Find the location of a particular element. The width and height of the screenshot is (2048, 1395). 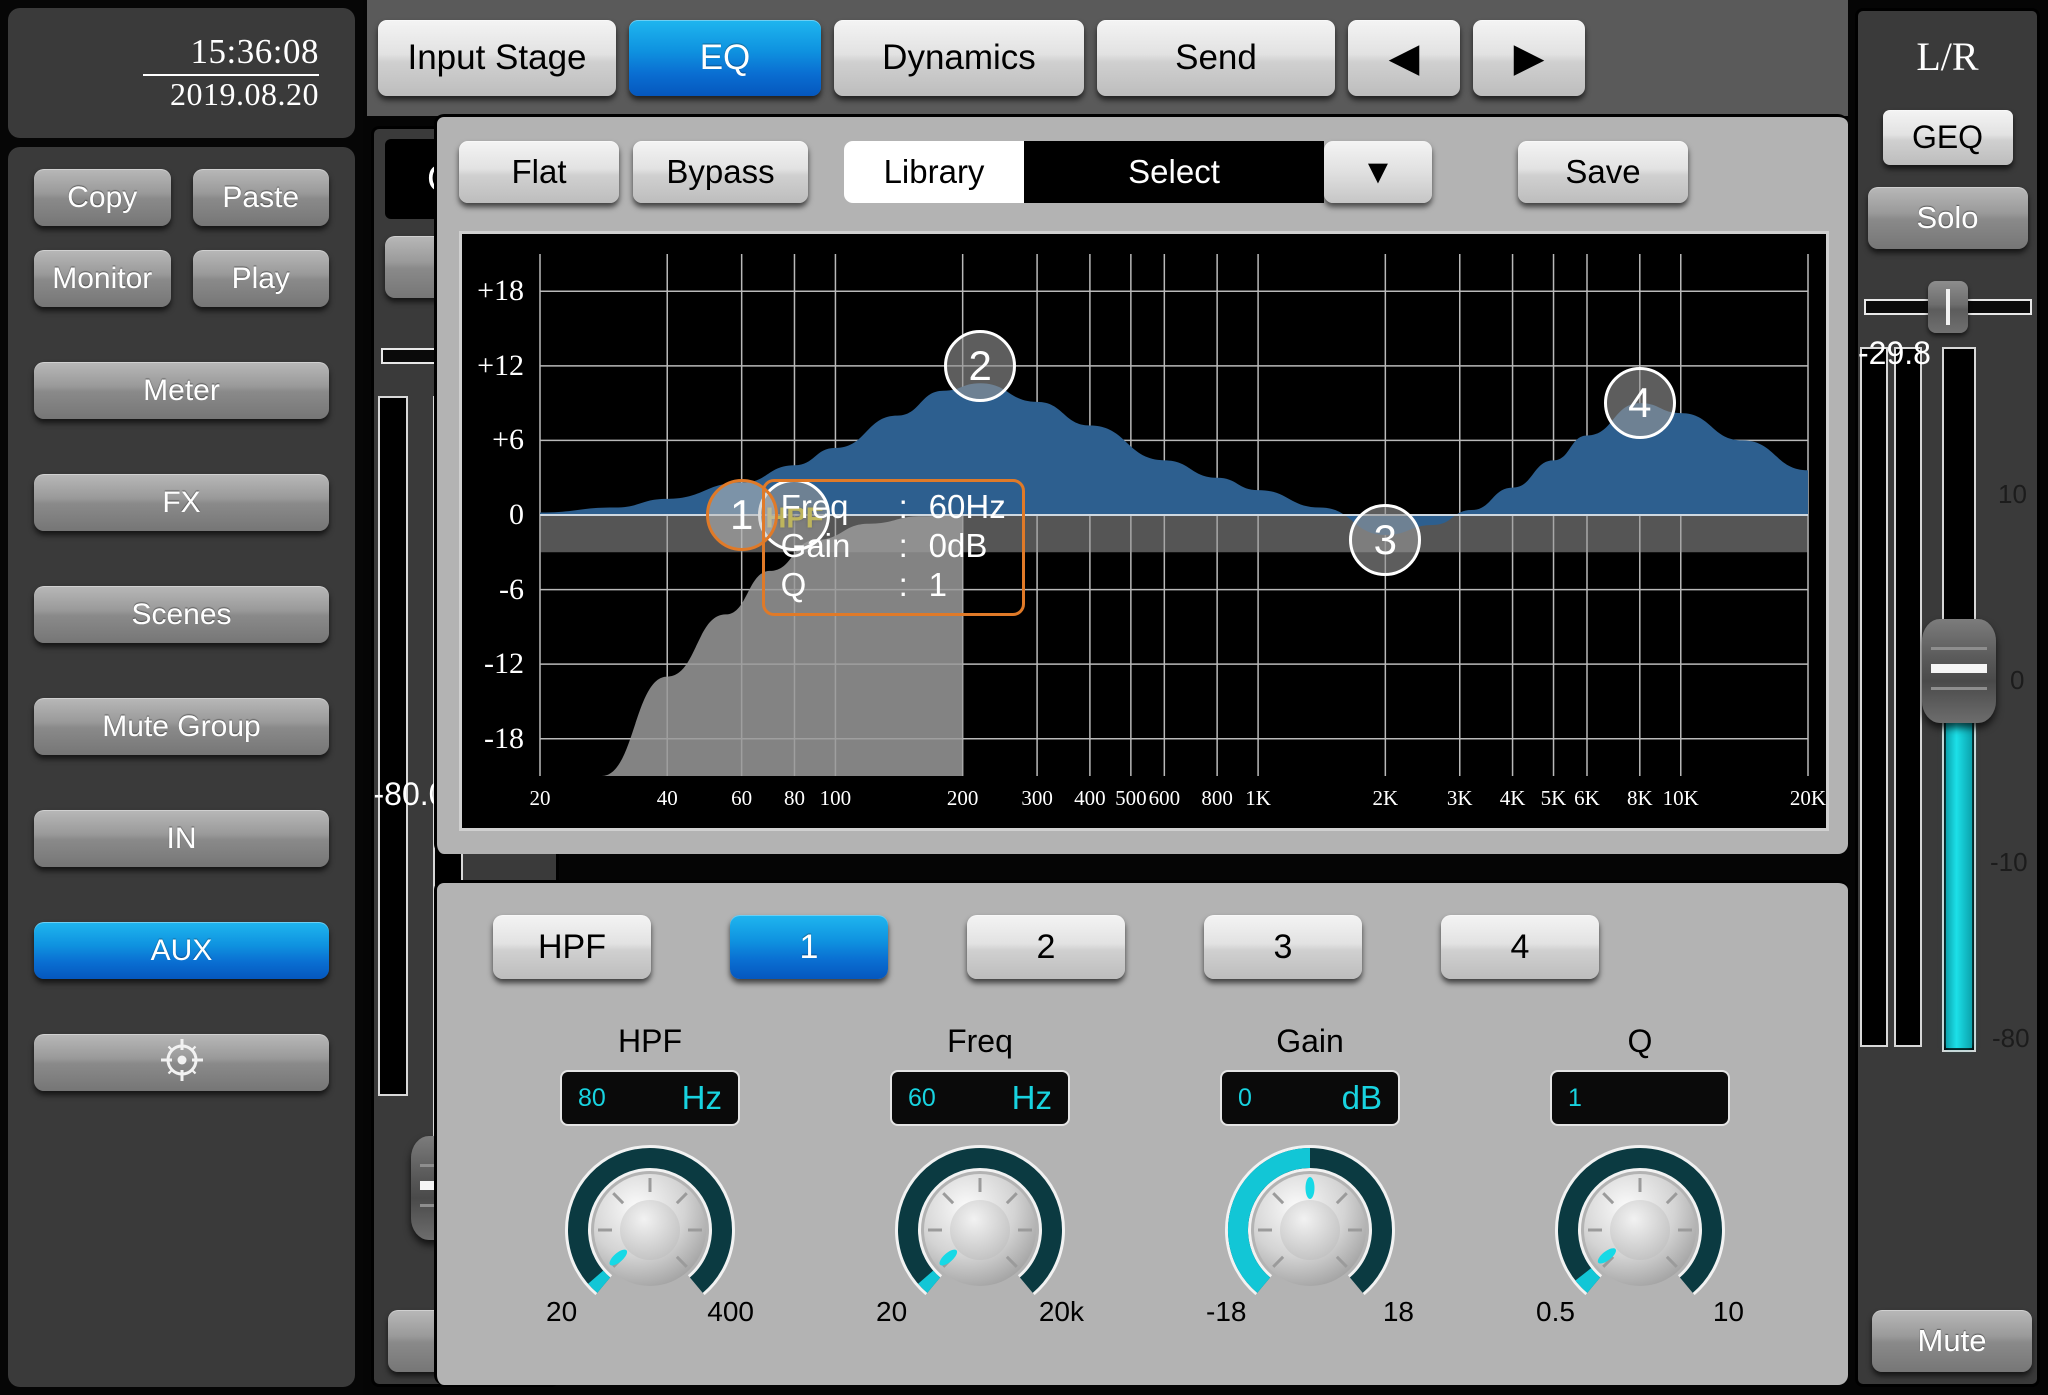

x-axis-tick: 200 is located at coordinates (962, 798).